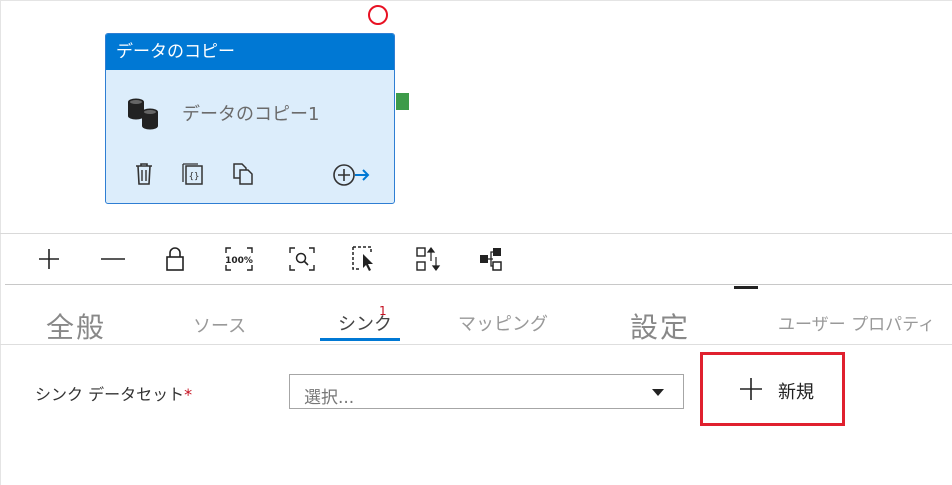 The width and height of the screenshot is (952, 485). Describe the element at coordinates (219, 332) in the screenshot. I see `tab-source: ソース` at that location.